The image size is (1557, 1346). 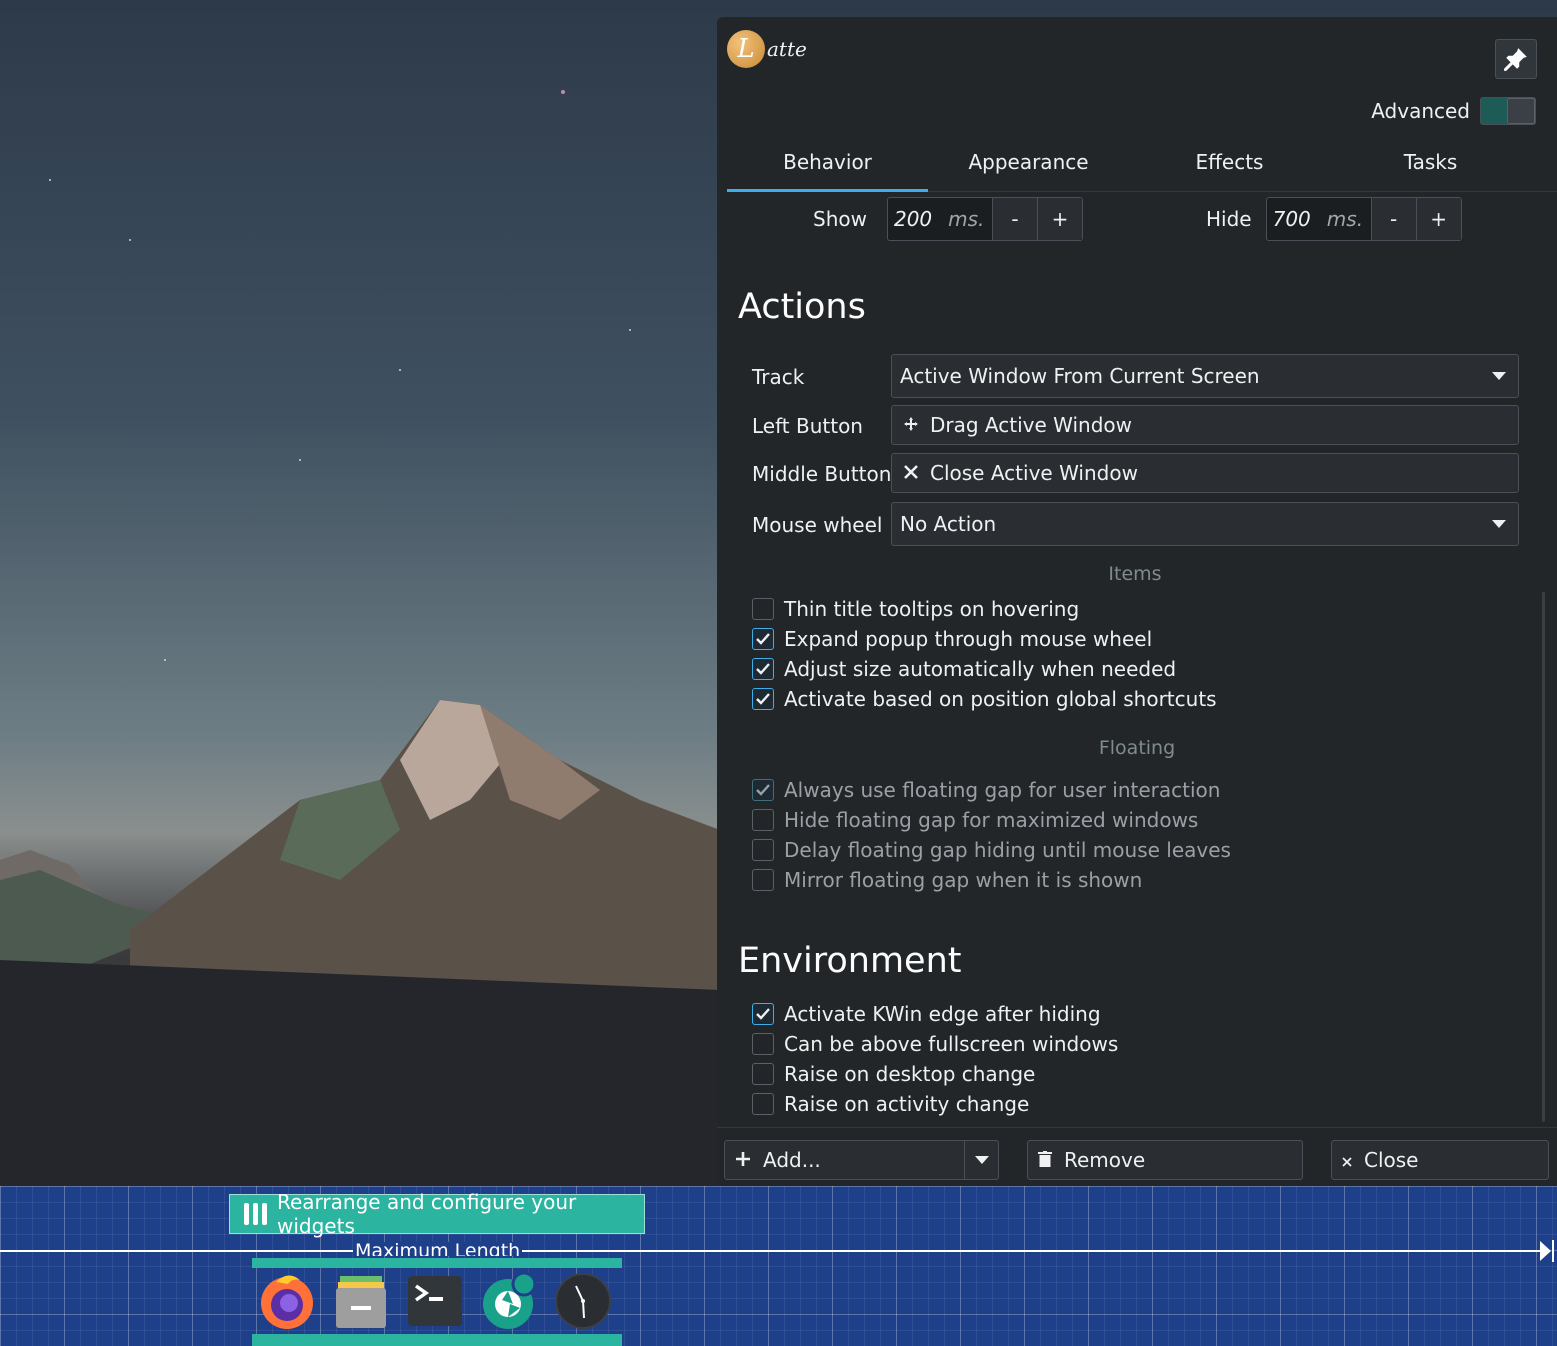 I want to click on terminal-icon, so click(x=435, y=1301).